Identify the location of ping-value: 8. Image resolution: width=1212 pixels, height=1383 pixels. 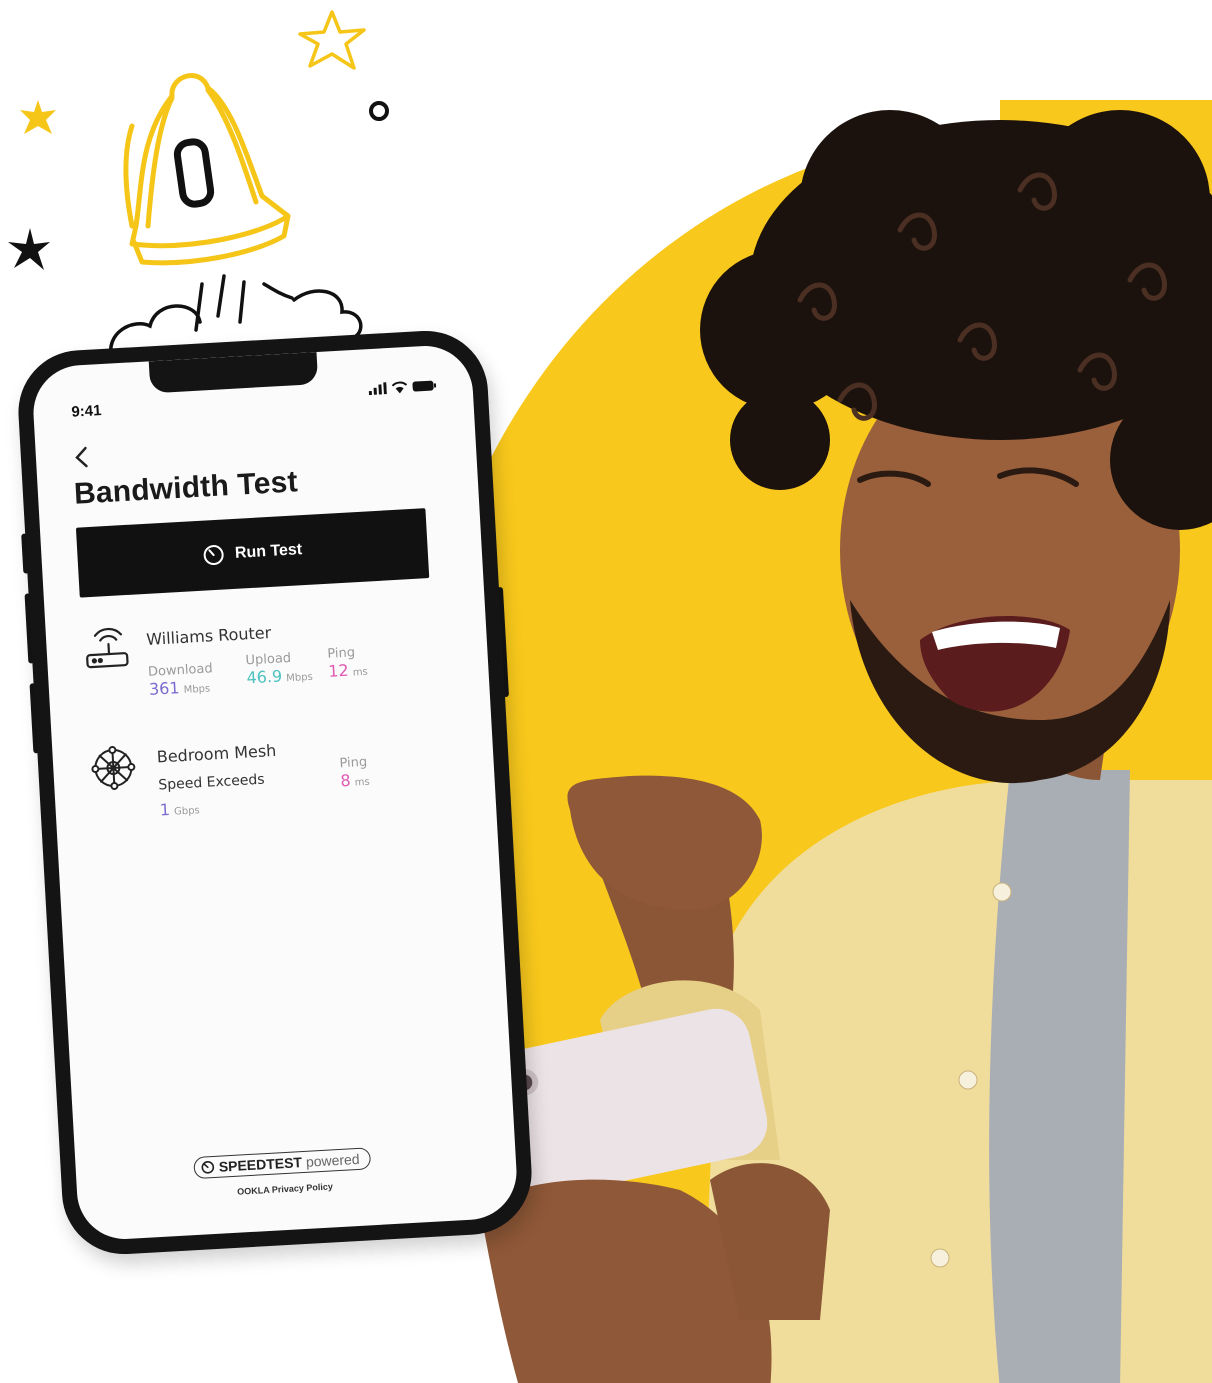
(345, 780).